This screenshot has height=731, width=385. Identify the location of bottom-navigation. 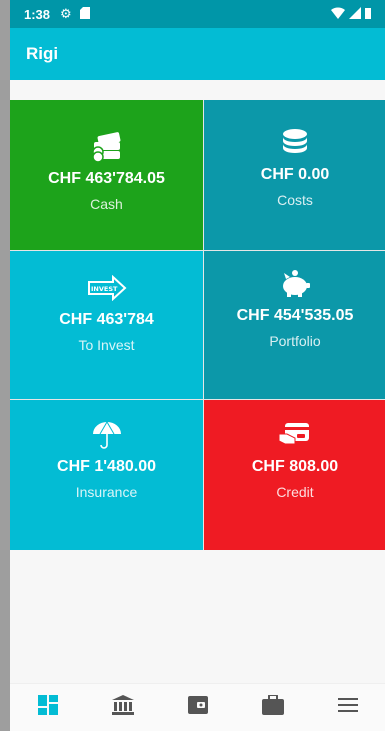
(197, 707).